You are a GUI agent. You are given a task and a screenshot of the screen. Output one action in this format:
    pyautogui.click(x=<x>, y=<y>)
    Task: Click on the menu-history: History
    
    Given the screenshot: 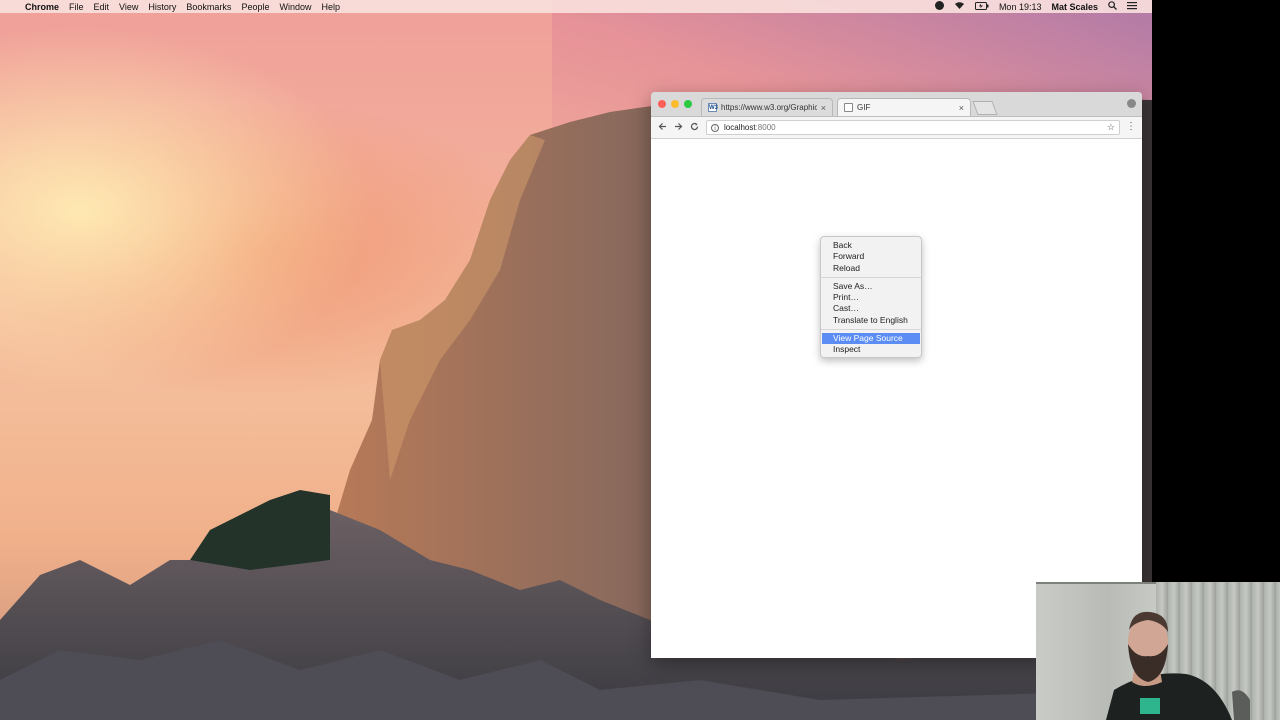 What is the action you would take?
    pyautogui.click(x=162, y=7)
    